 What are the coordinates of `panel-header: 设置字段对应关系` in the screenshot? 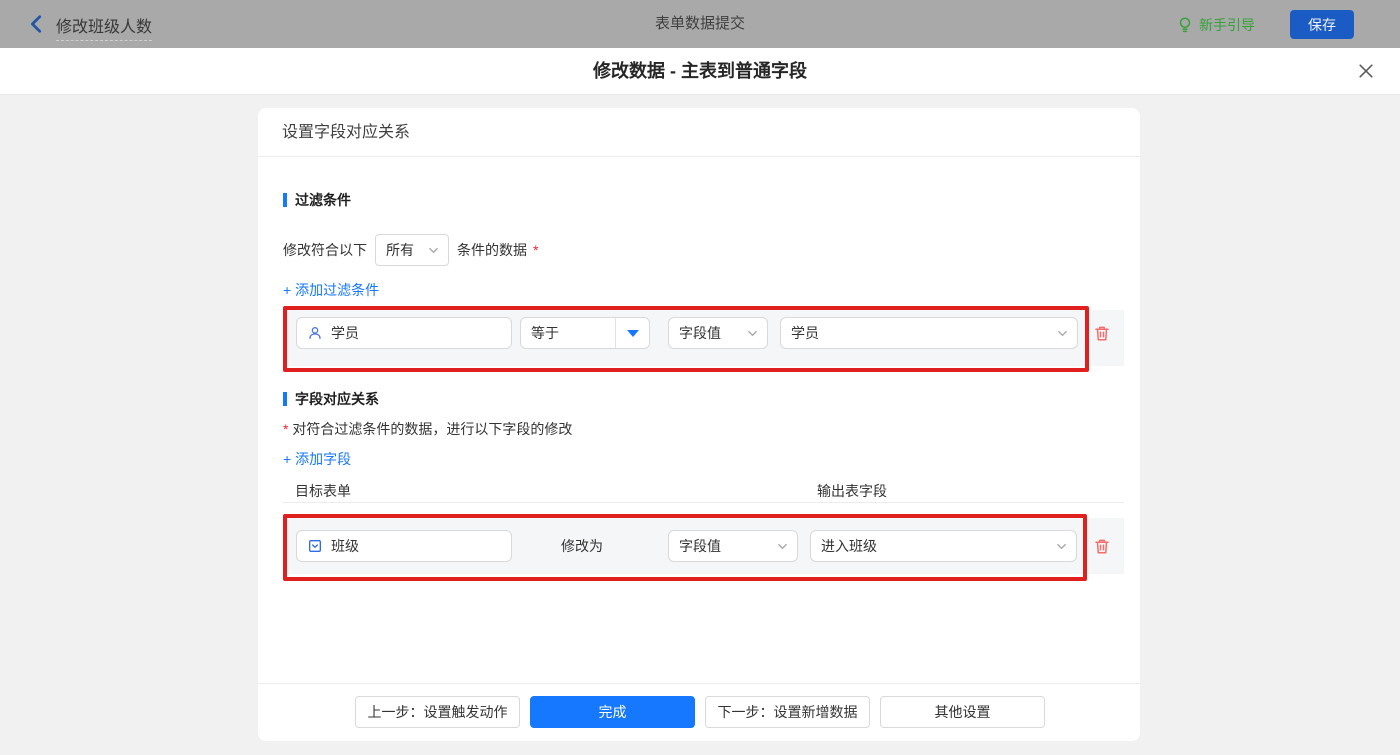 It's located at (699, 132).